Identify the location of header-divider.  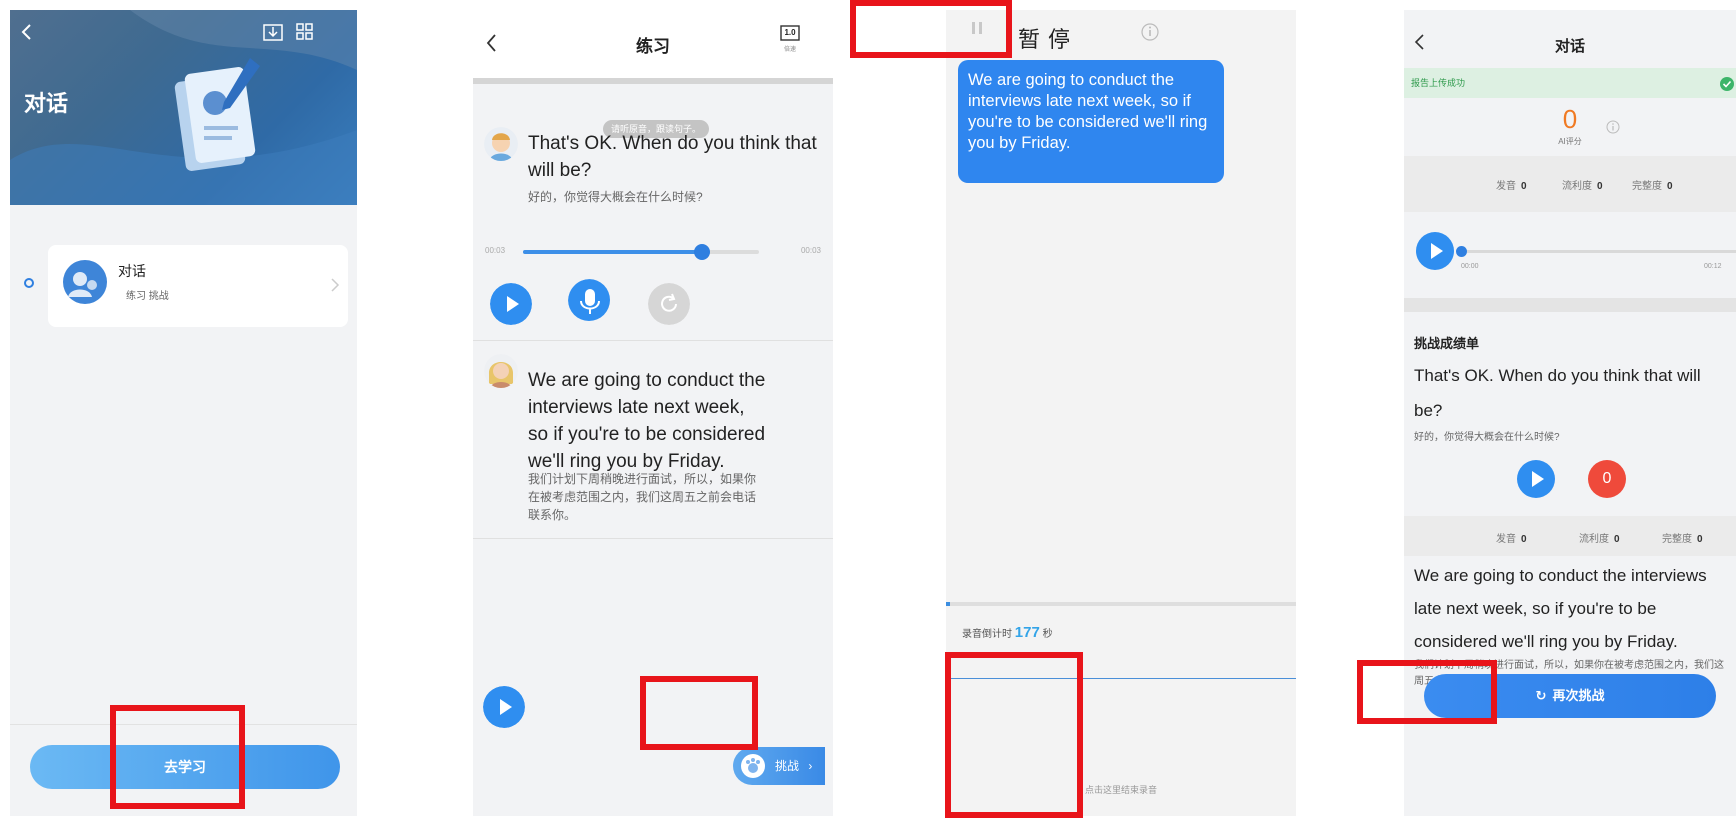
(653, 81).